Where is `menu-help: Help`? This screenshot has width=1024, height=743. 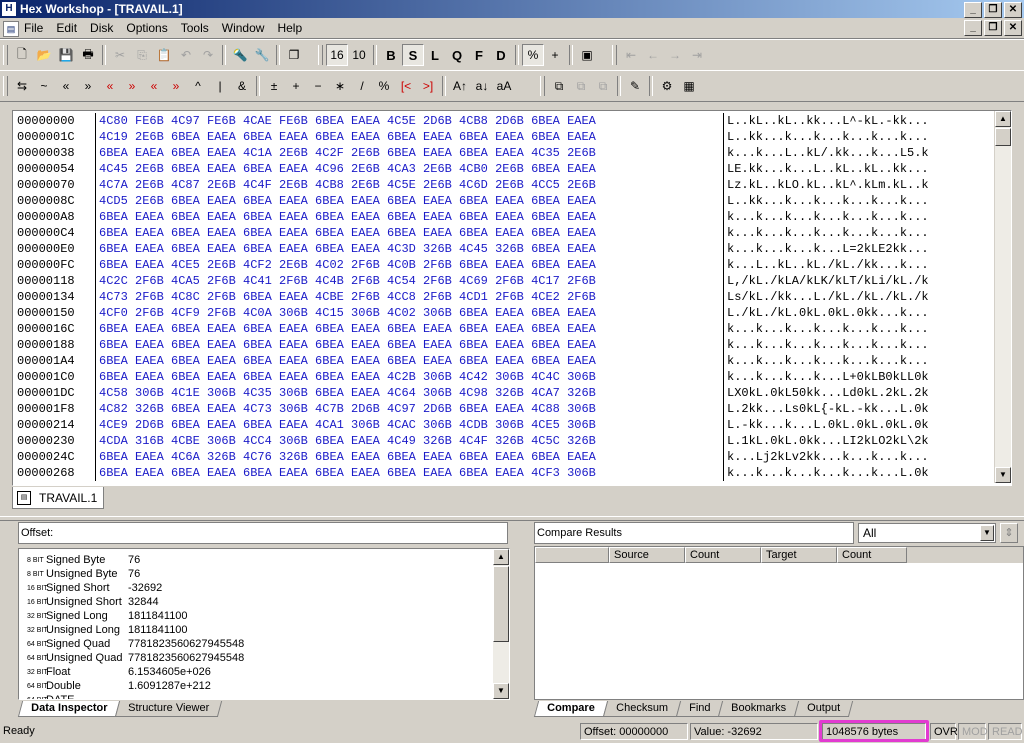
menu-help: Help is located at coordinates (289, 28).